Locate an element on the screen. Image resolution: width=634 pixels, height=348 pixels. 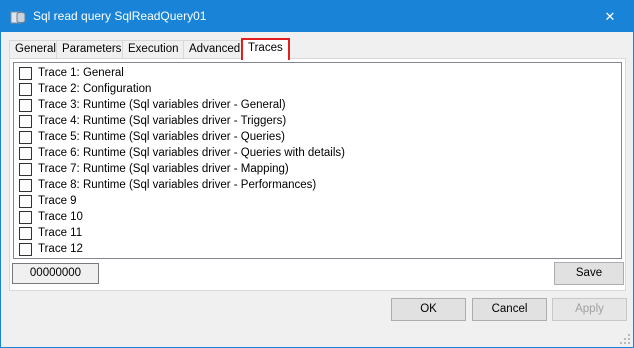
tab-advanced: Advanced is located at coordinates (215, 49).